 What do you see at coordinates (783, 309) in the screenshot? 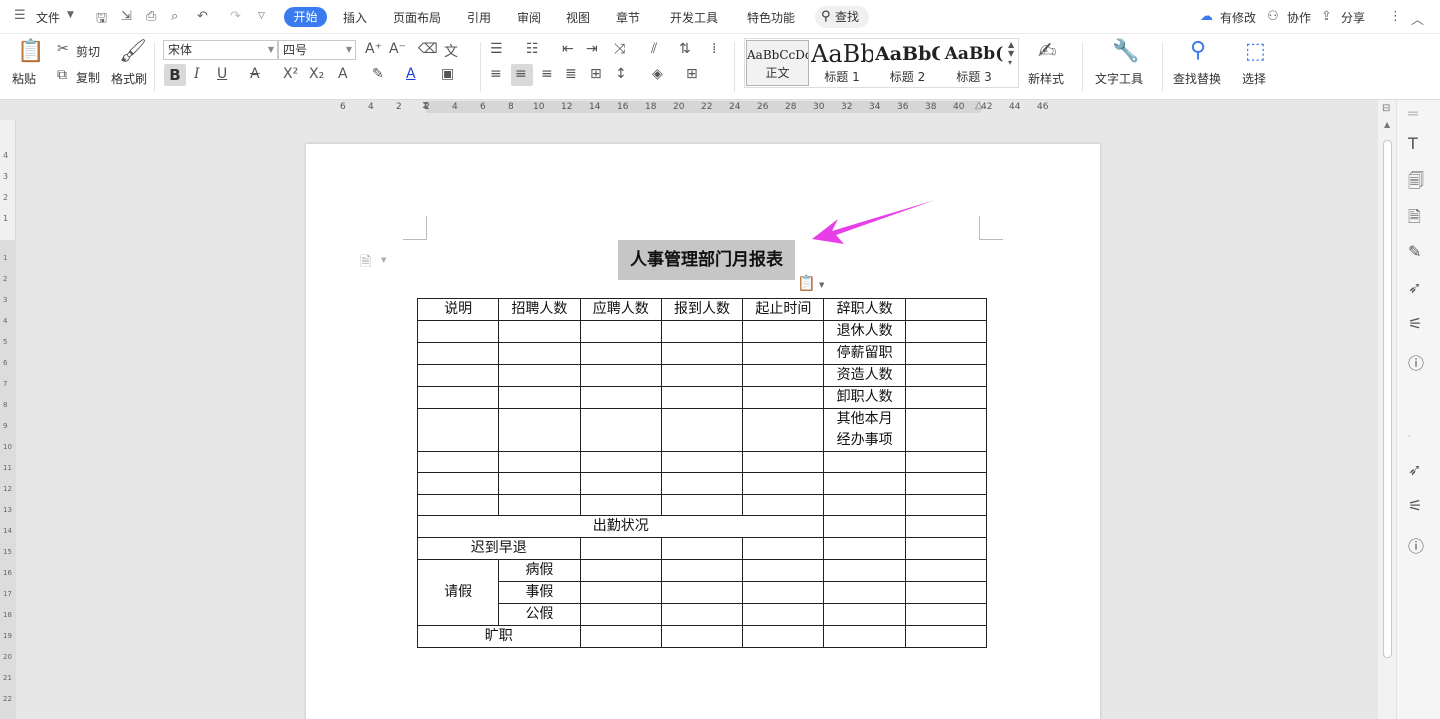
I see `table-cell: 起止时间` at bounding box center [783, 309].